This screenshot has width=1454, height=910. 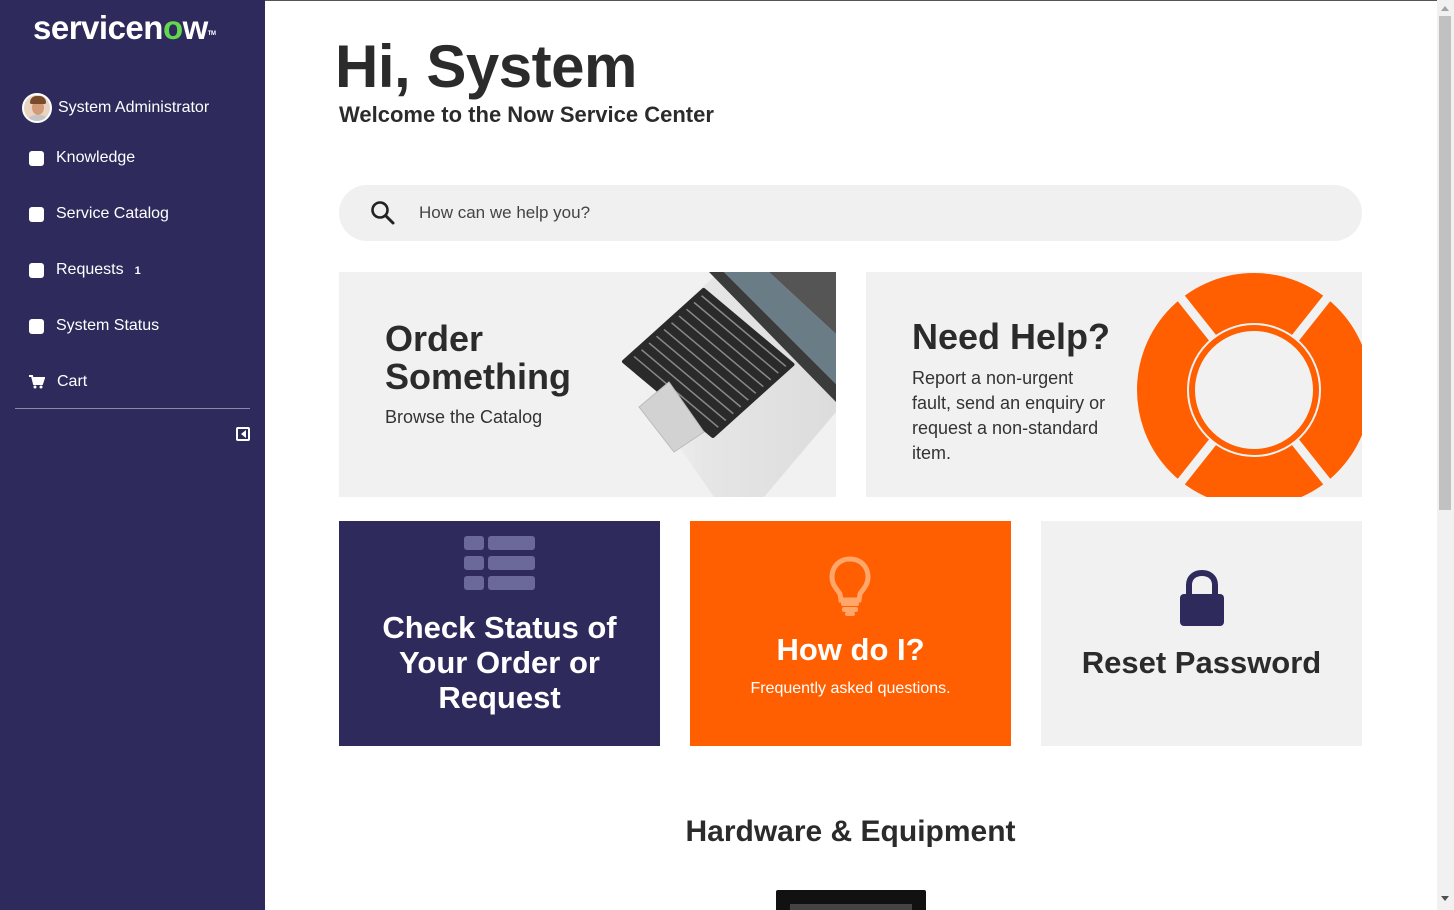 I want to click on how-do-i-title: How do I?, so click(x=850, y=649).